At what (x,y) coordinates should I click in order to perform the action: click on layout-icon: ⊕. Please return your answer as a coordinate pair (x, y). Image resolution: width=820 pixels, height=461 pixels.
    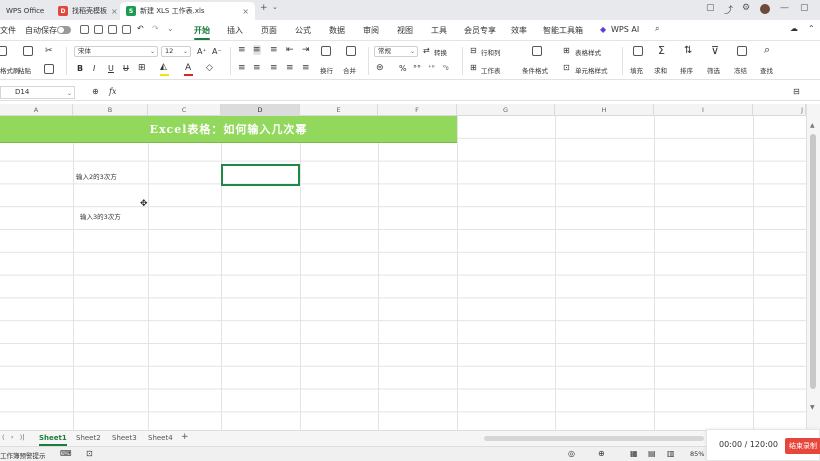
    Looking at the image, I should click on (601, 453).